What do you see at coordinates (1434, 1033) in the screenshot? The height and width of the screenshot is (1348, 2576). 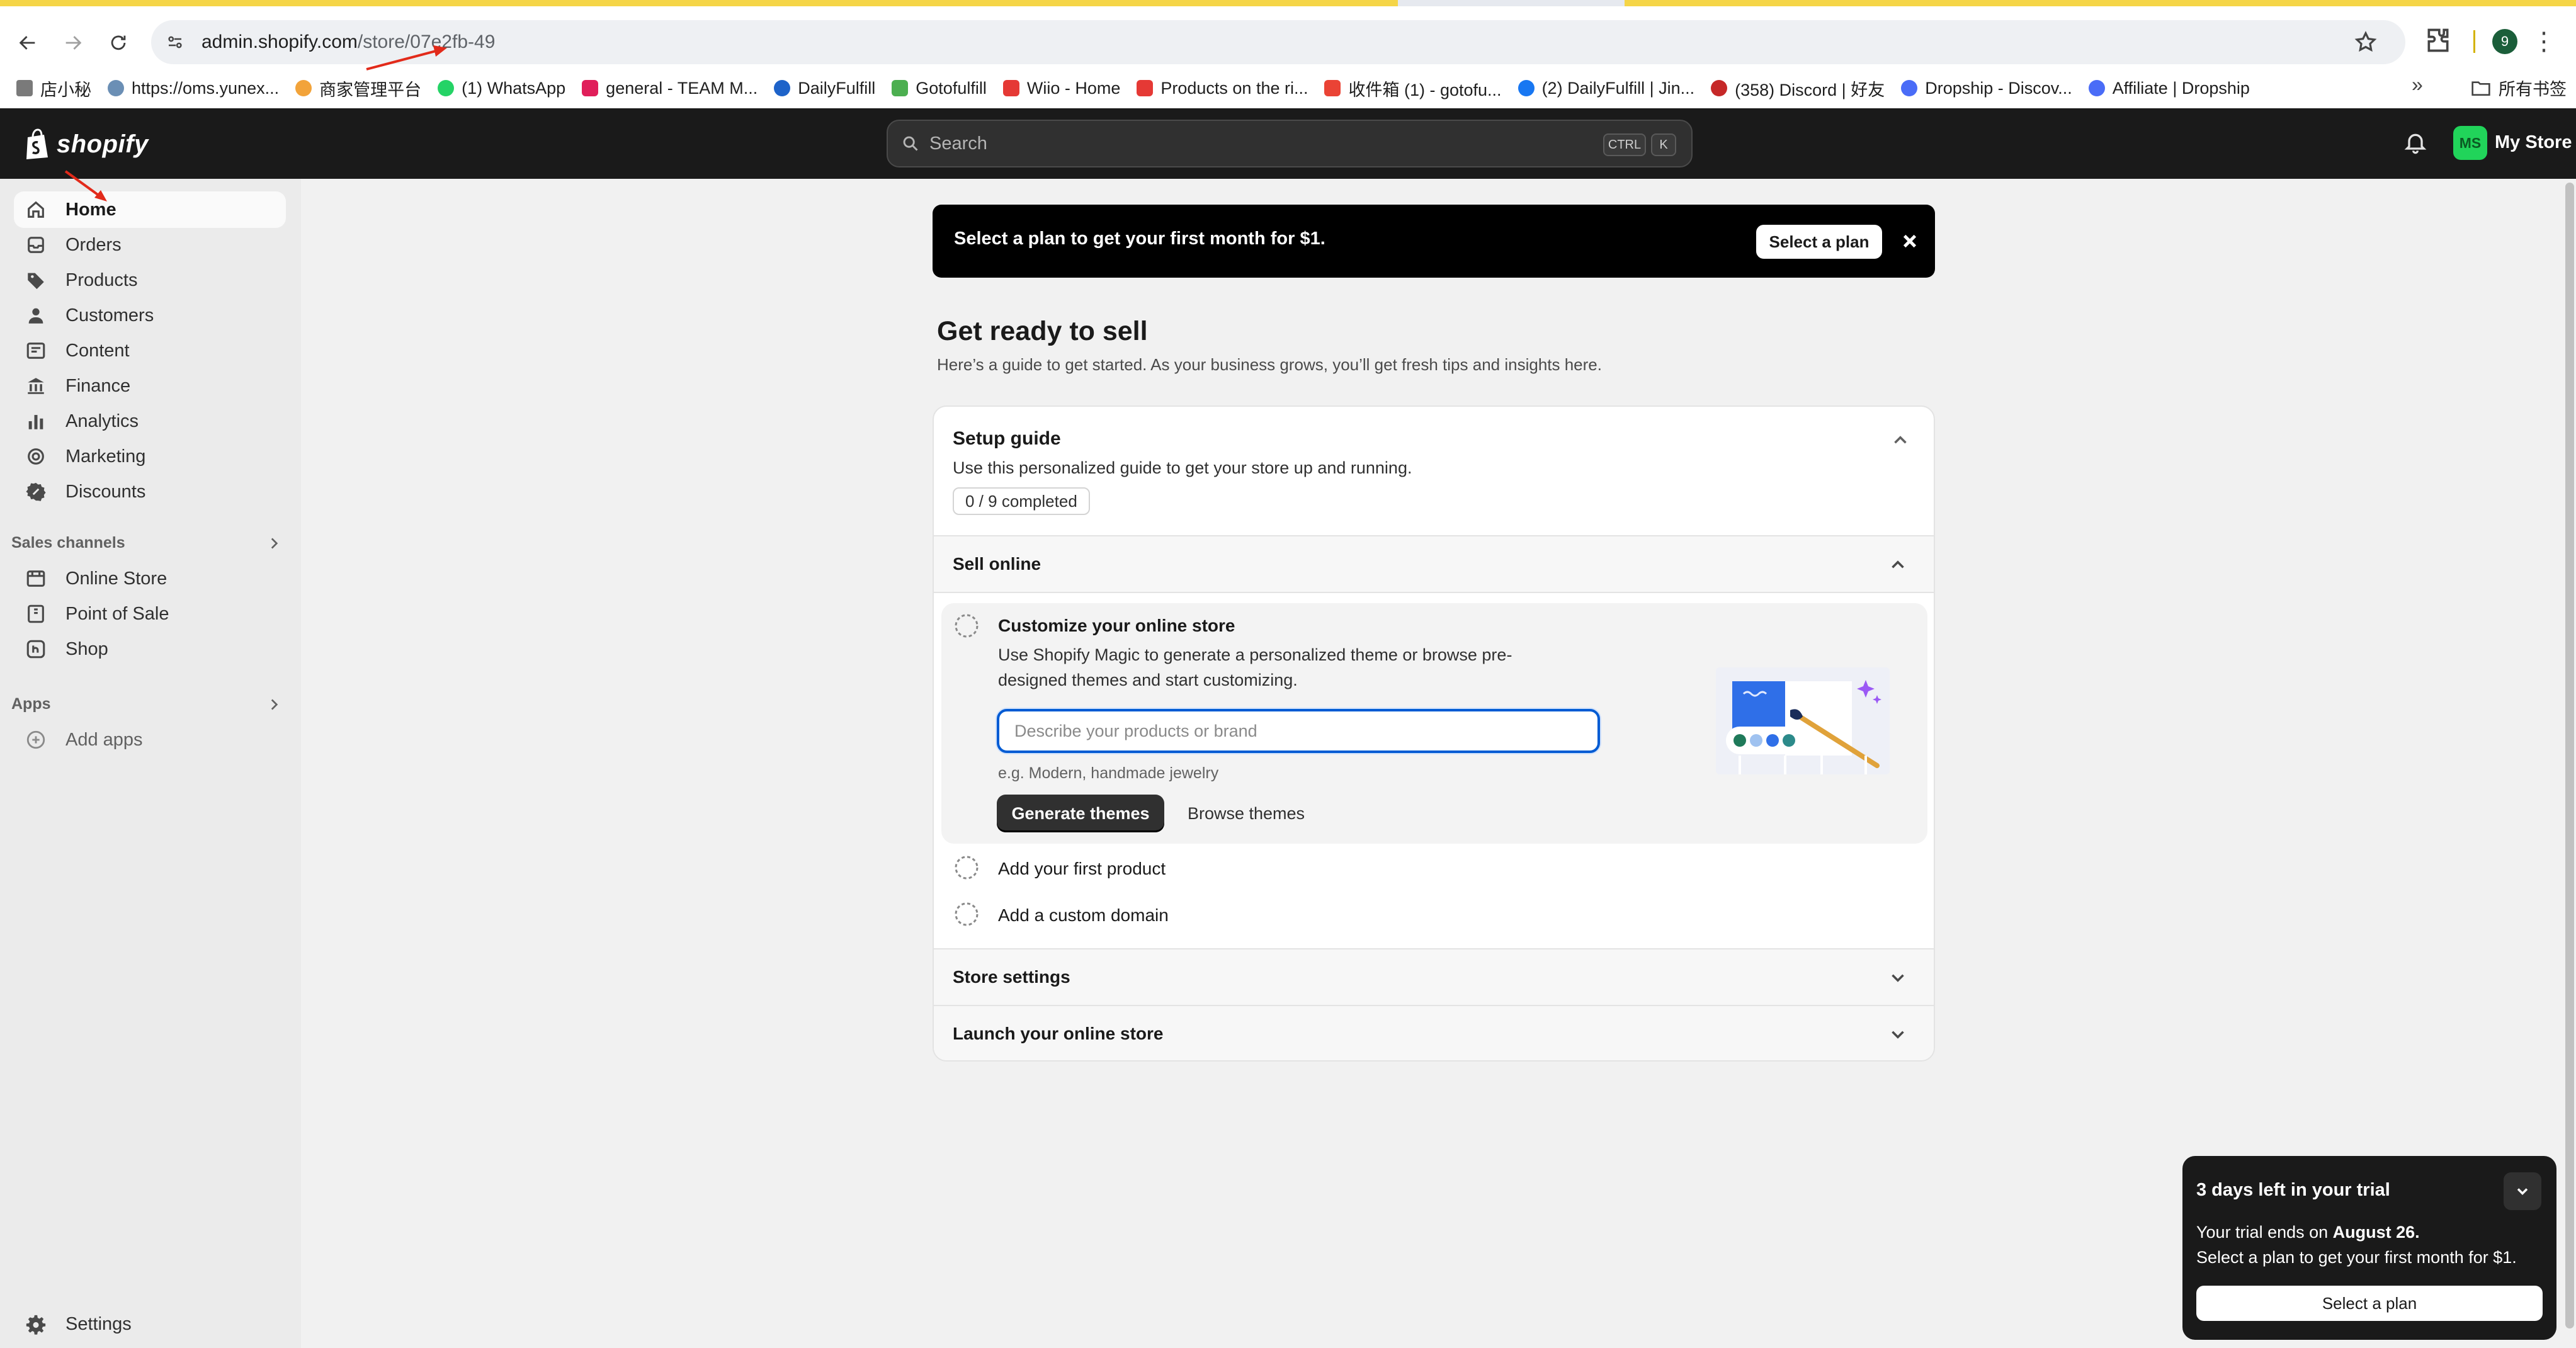 I see `section-launch-store: Launch your online store` at bounding box center [1434, 1033].